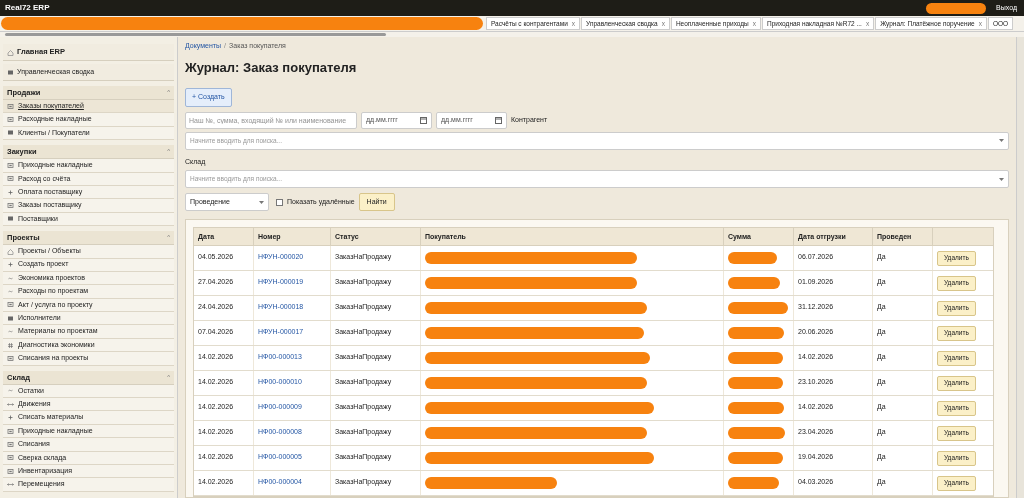 The width and height of the screenshot is (1024, 498). Describe the element at coordinates (10, 345) in the screenshot. I see `grid-icon` at that location.